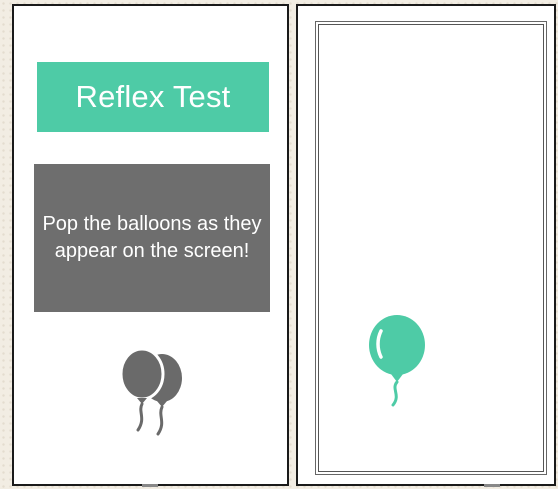 The width and height of the screenshot is (558, 489). I want to click on title-text: Reflex Test, so click(153, 96).